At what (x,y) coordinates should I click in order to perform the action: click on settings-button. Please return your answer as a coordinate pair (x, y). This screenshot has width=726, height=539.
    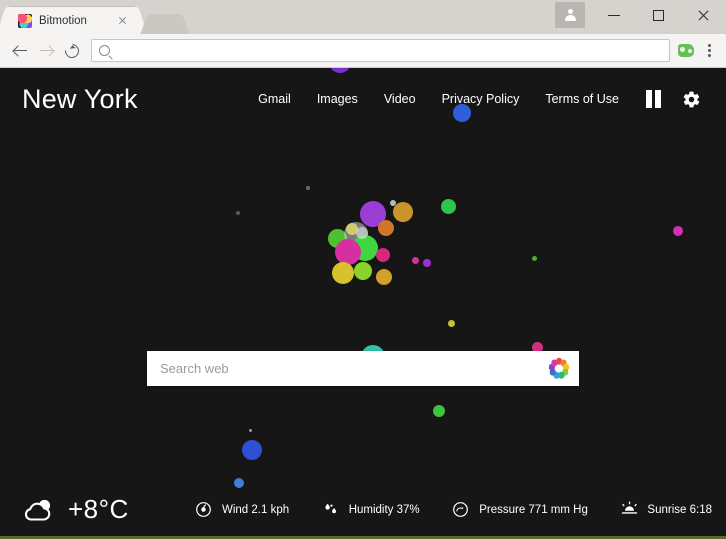
    Looking at the image, I should click on (691, 99).